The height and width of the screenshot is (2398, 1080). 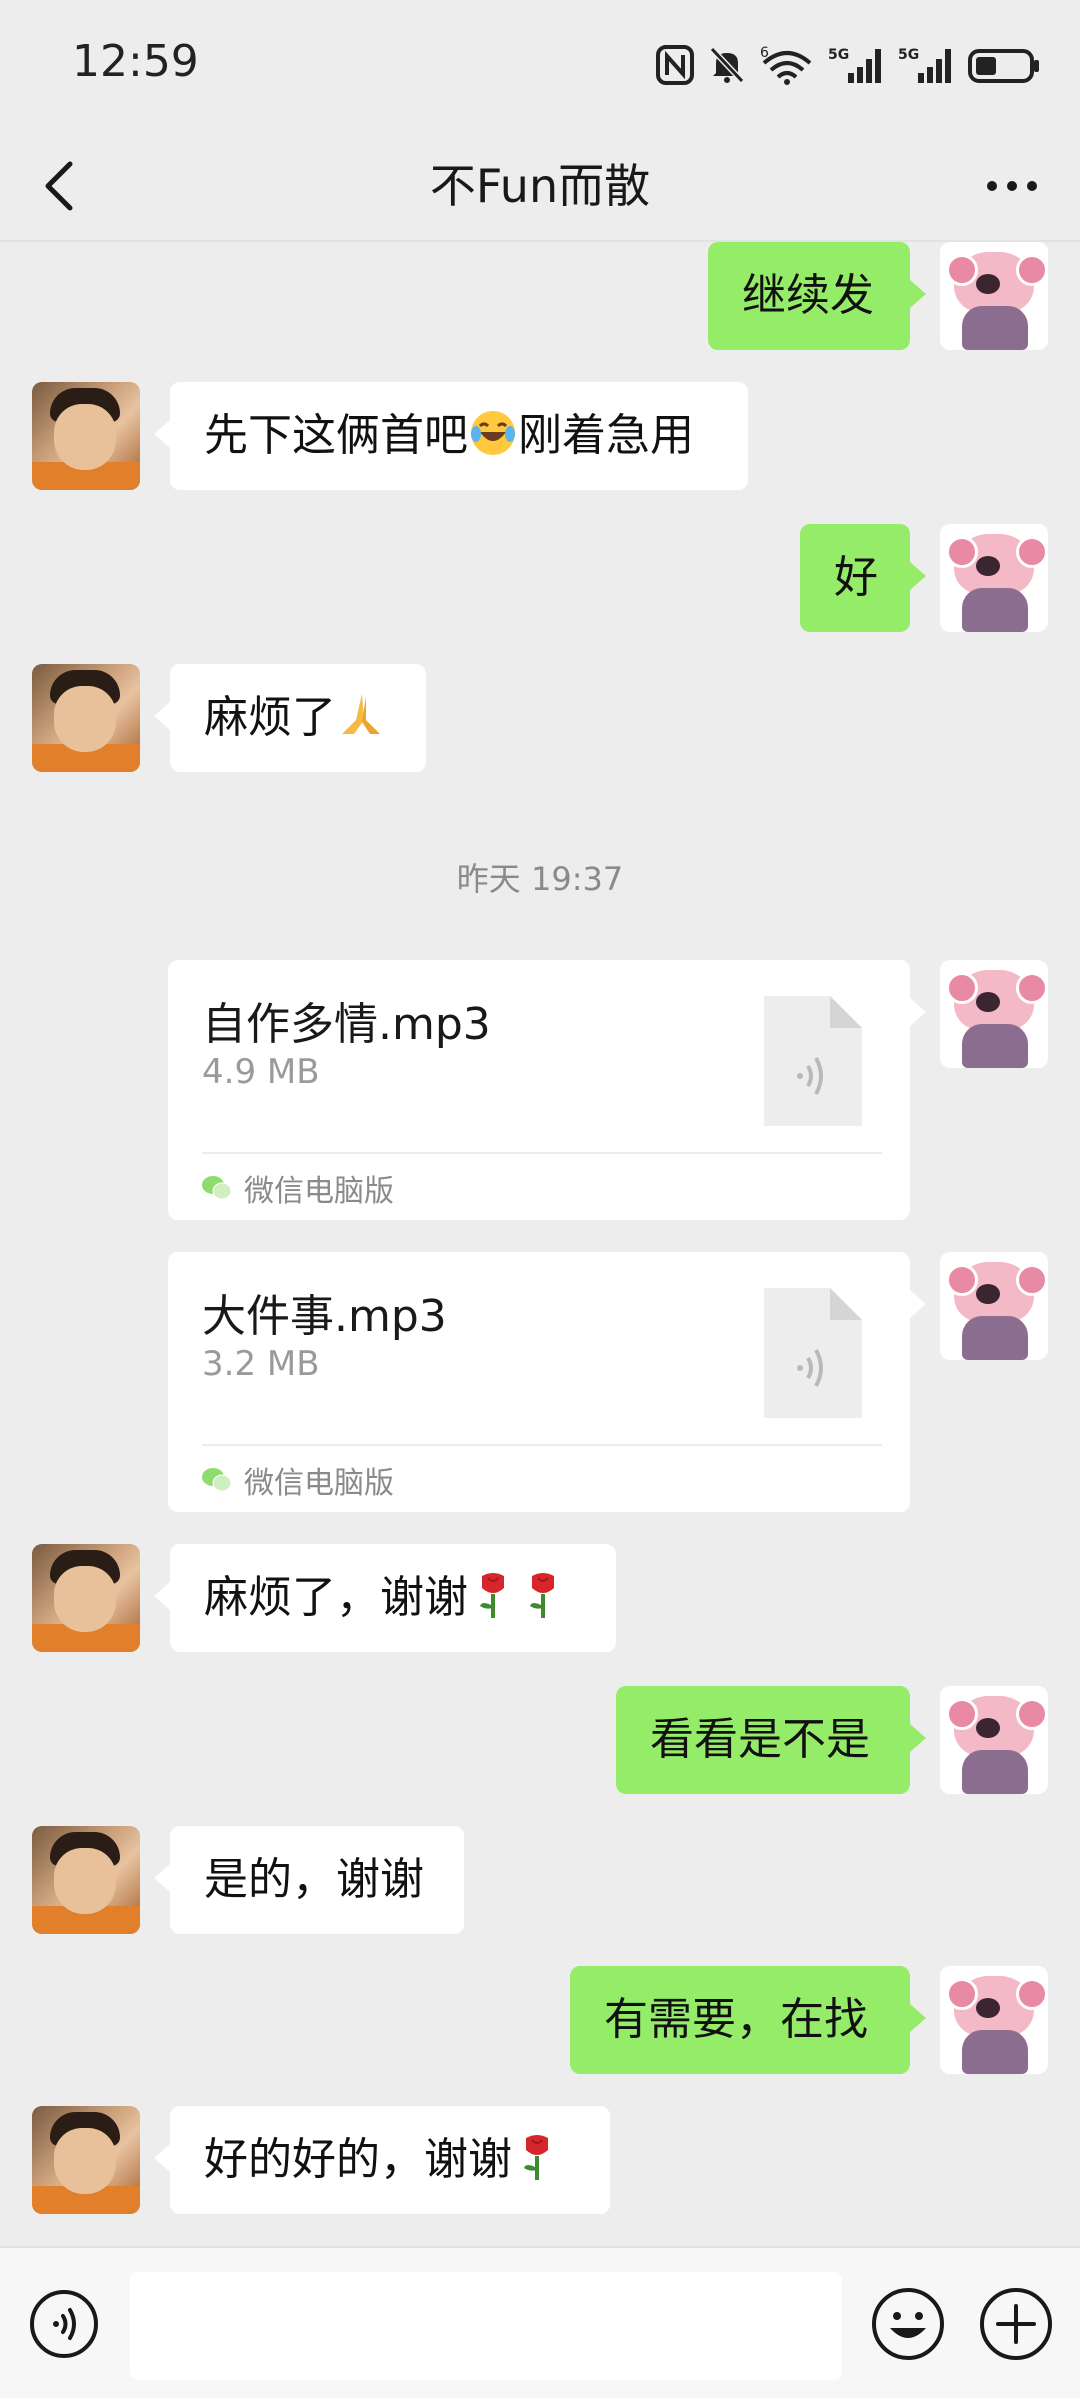 I want to click on incoming-message-bubble: 麻烦了，谢谢, so click(x=385, y=1598).